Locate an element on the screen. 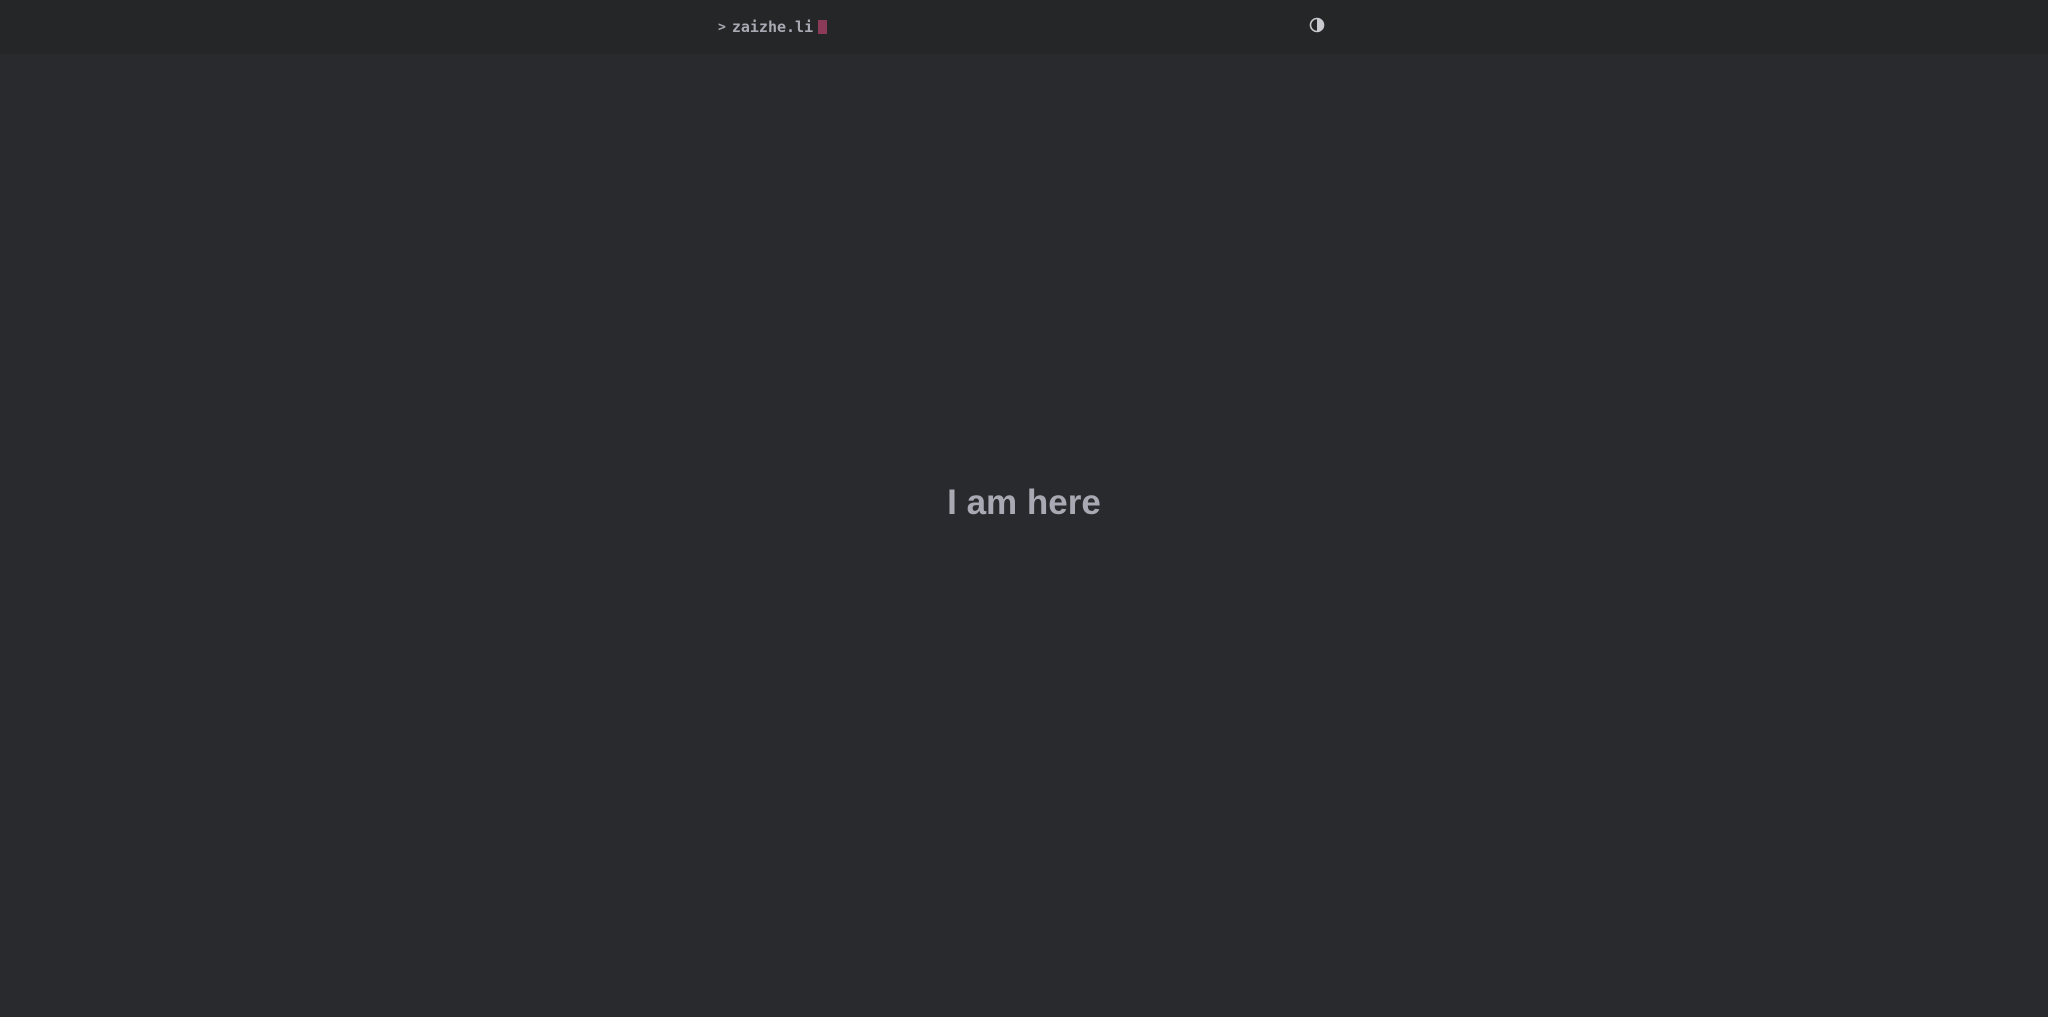 This screenshot has height=1017, width=2048. contrast-half-circle-icon is located at coordinates (1317, 25).